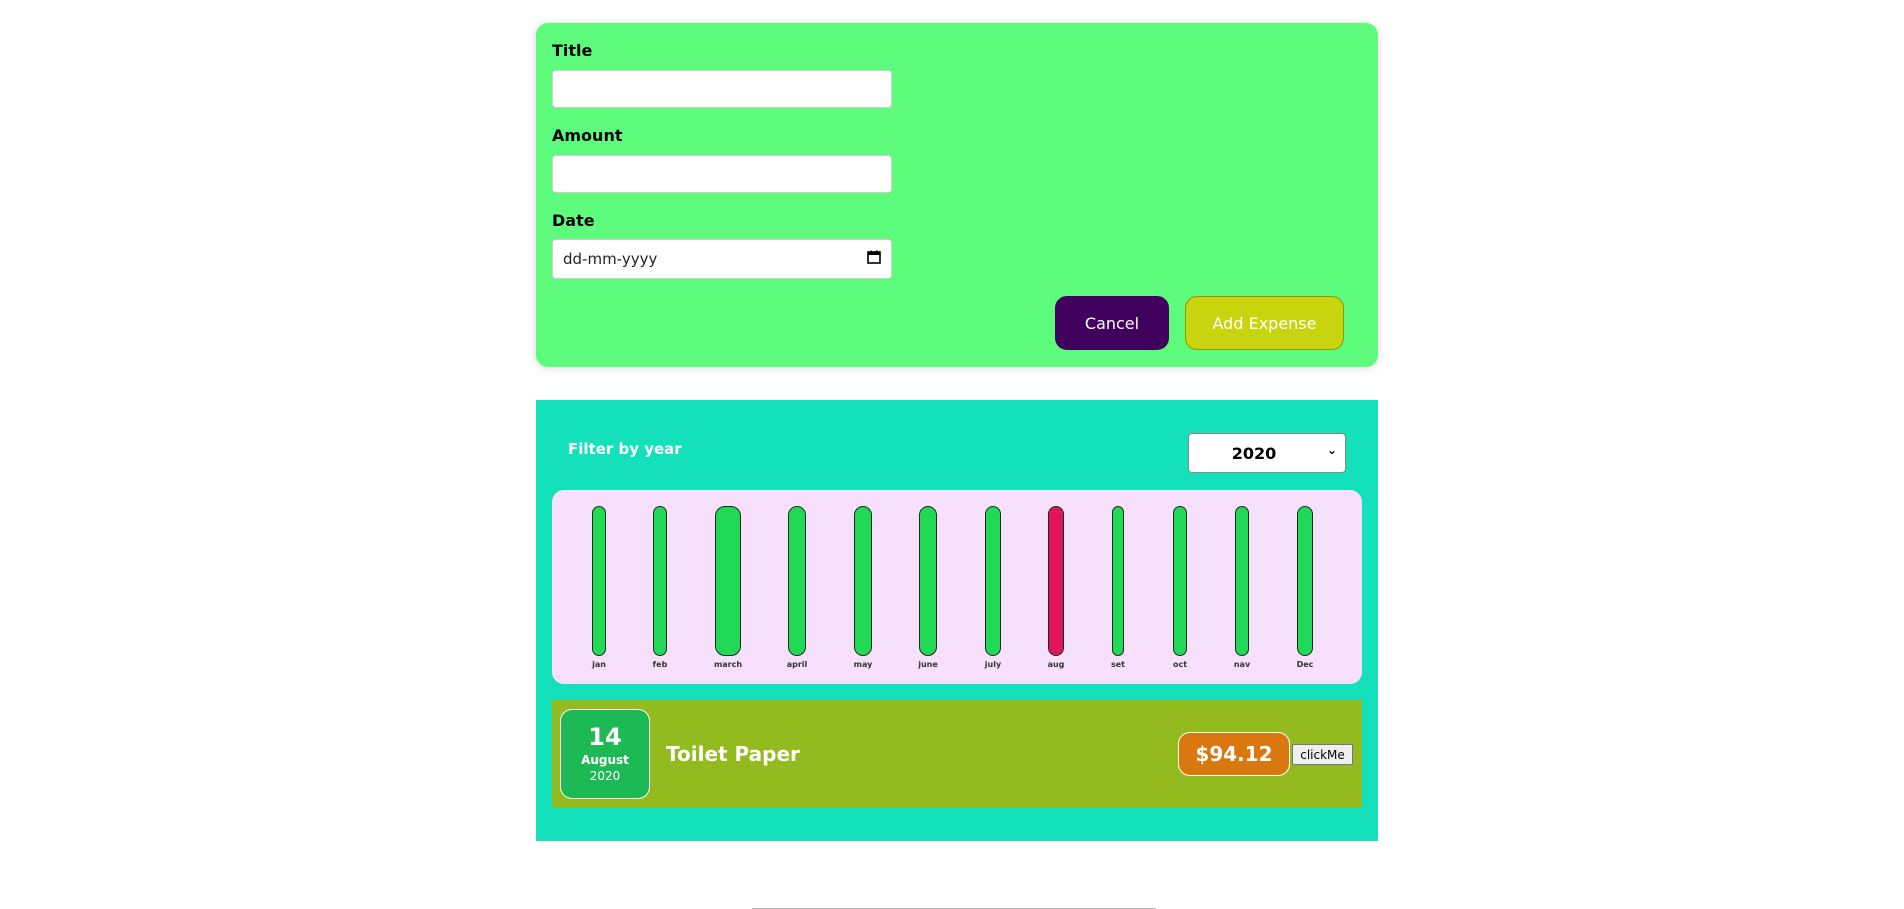 The width and height of the screenshot is (1904, 909). What do you see at coordinates (605, 737) in the screenshot?
I see `expense-day: 14` at bounding box center [605, 737].